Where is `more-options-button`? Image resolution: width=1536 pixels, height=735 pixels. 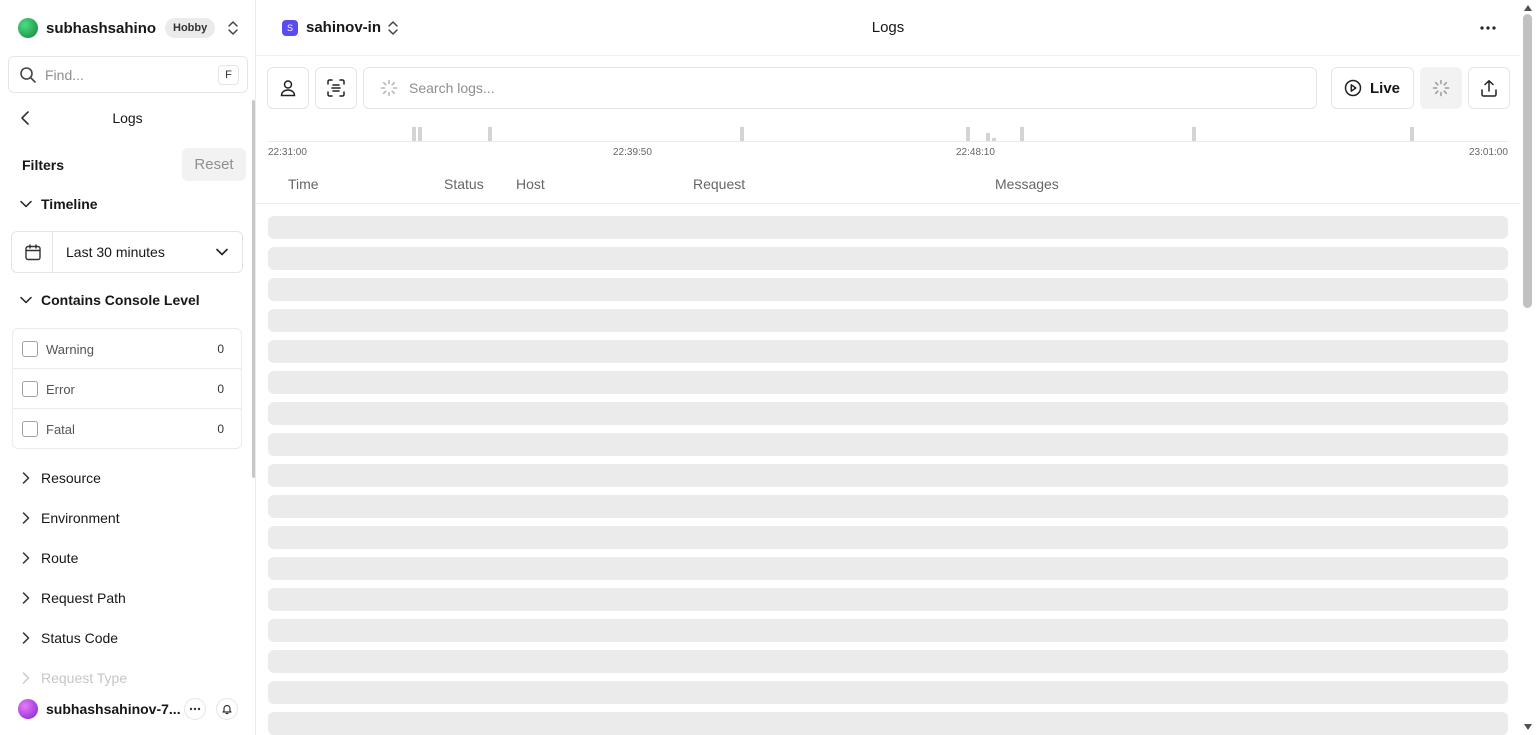
more-options-button is located at coordinates (1488, 28).